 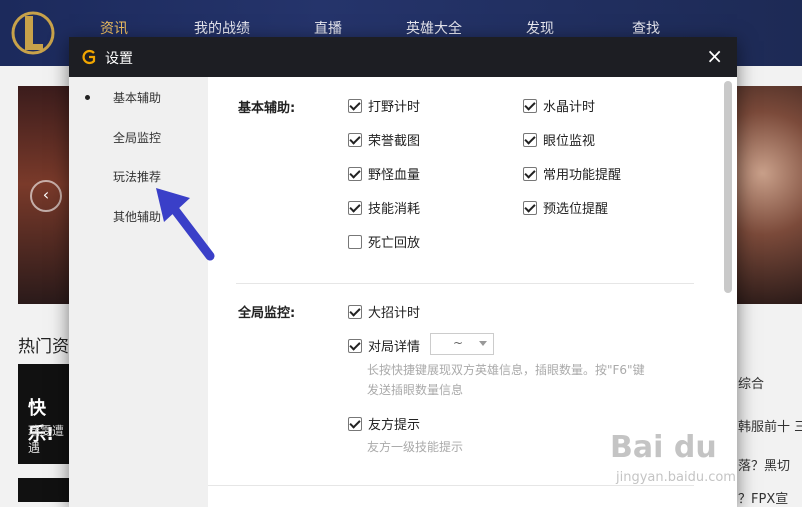 I want to click on baidu-watermark: Bai du jingyan.baidu.com, so click(x=705, y=465).